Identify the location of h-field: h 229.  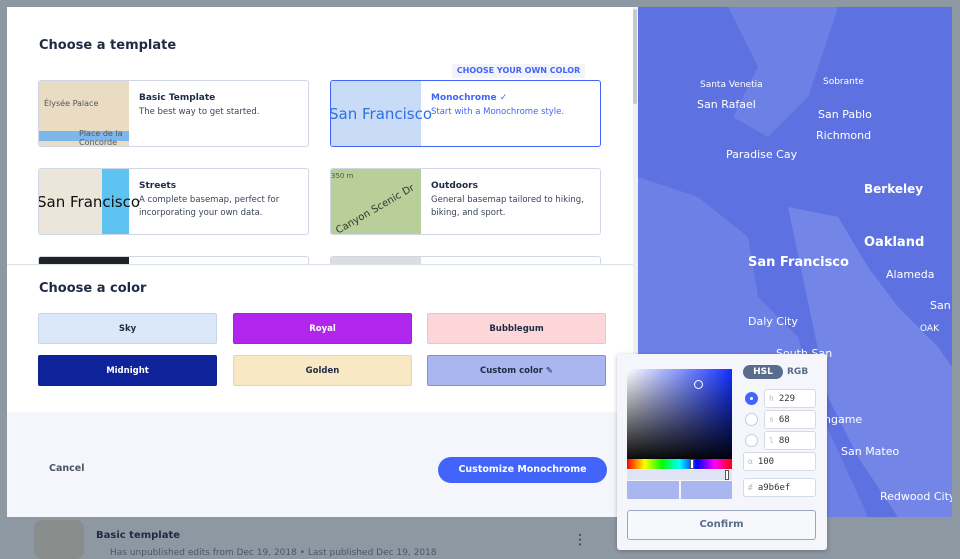
(790, 398).